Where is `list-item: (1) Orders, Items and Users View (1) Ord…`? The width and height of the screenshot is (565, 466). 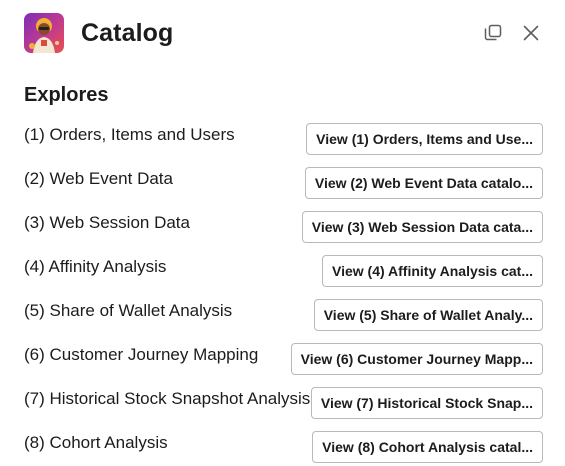 list-item: (1) Orders, Items and Users View (1) Ord… is located at coordinates (283, 142).